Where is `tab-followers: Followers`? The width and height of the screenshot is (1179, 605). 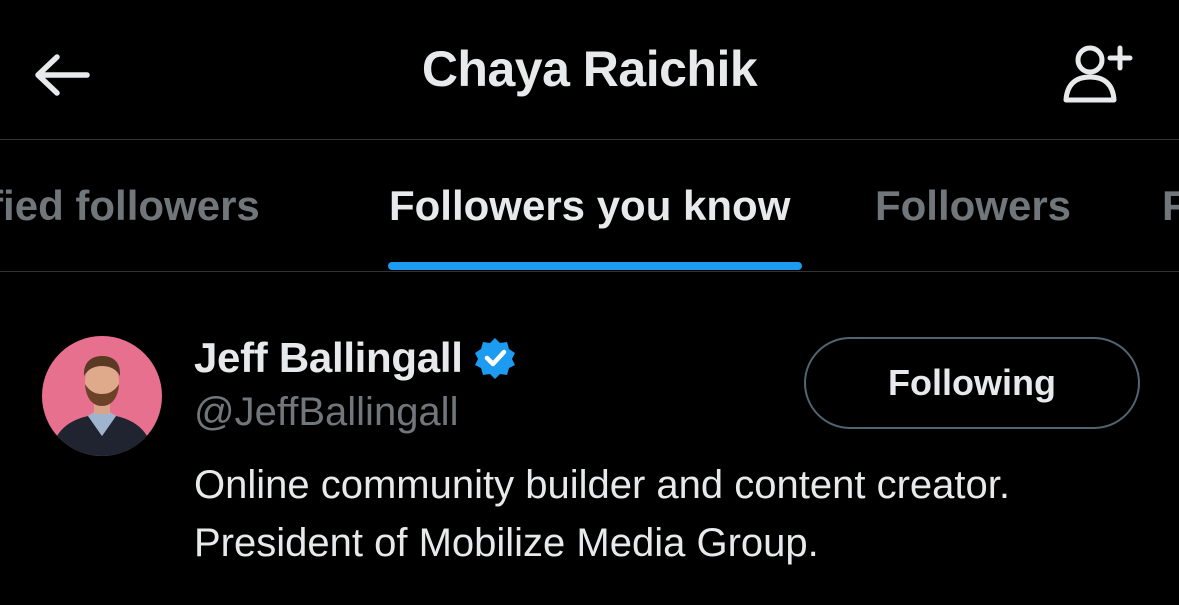
tab-followers: Followers is located at coordinates (973, 206).